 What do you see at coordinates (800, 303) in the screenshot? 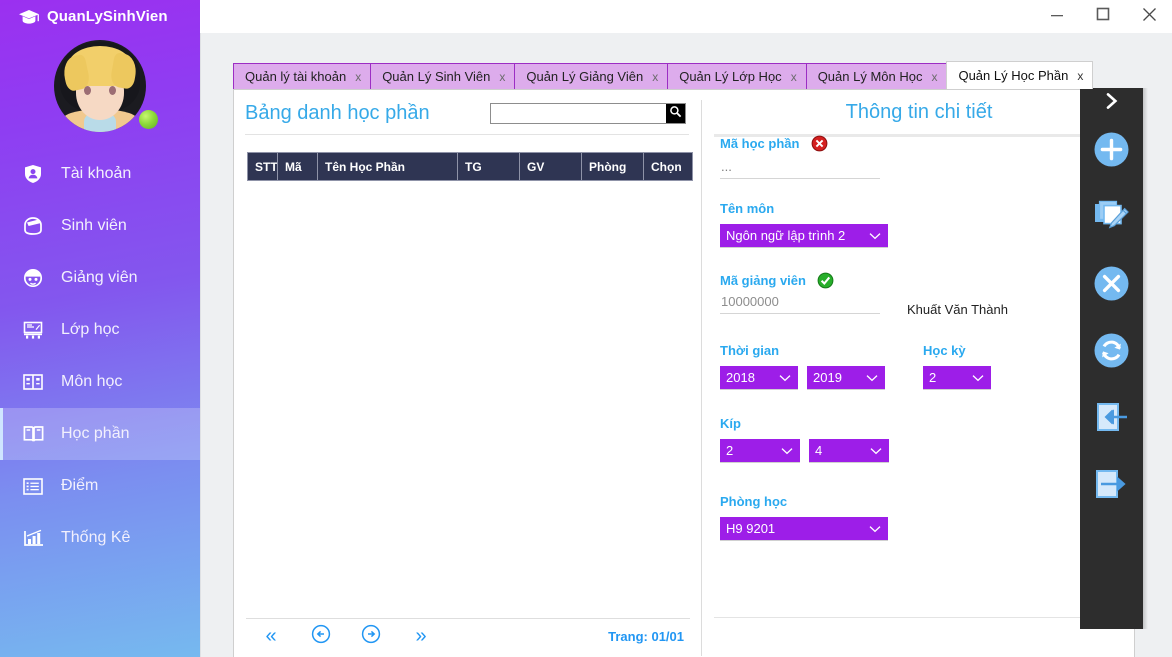
I see `ma-giang-vien-input` at bounding box center [800, 303].